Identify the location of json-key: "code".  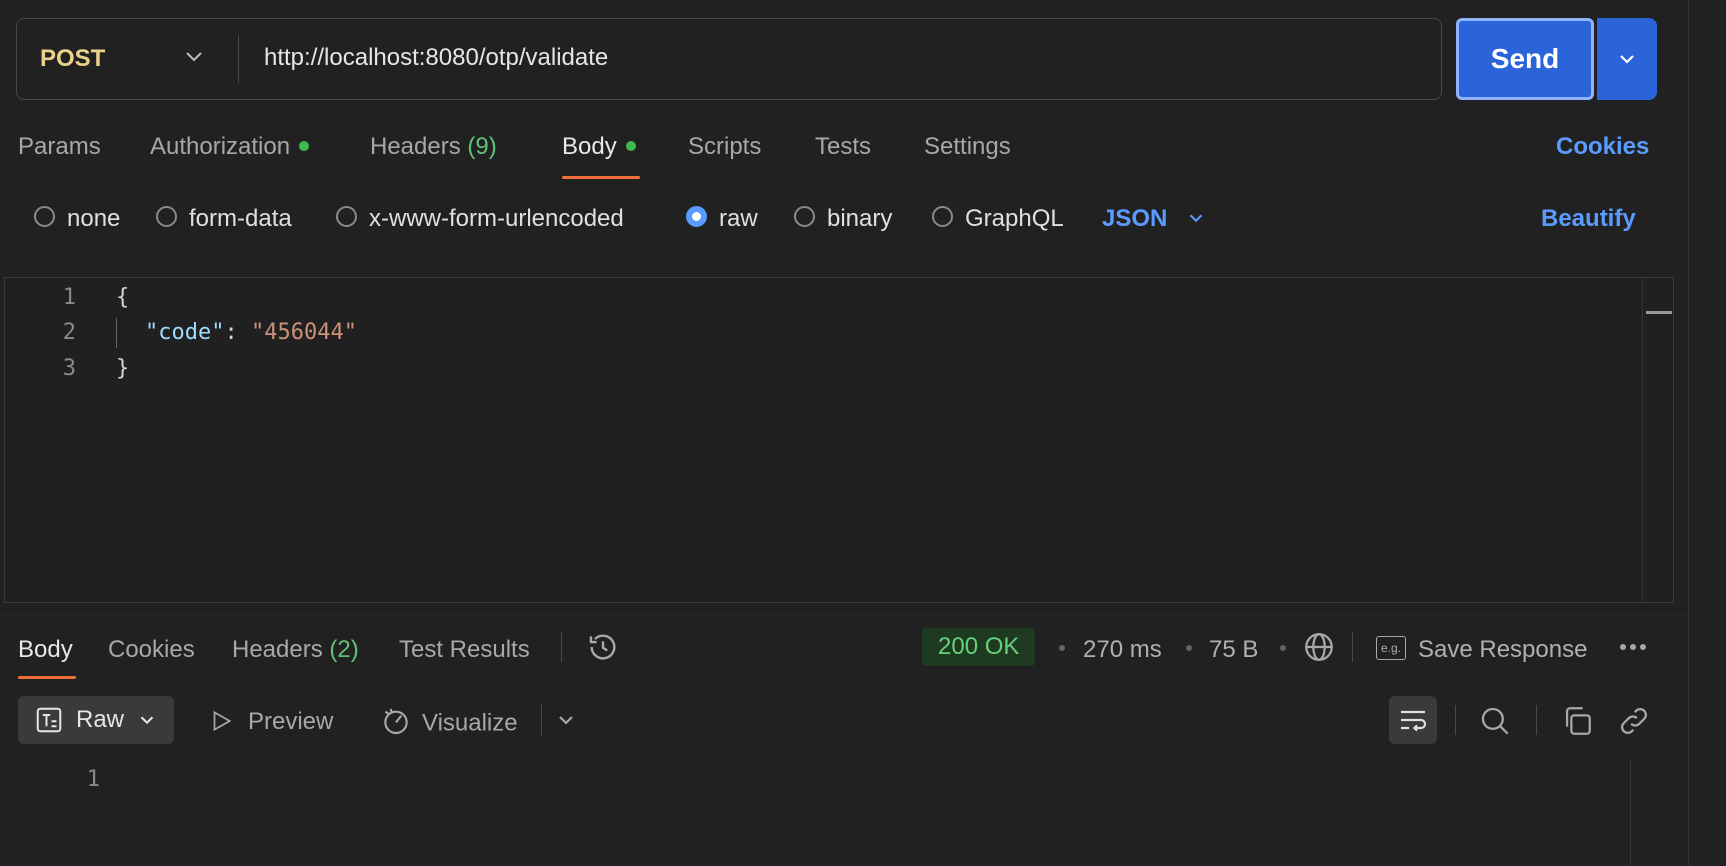
(185, 332).